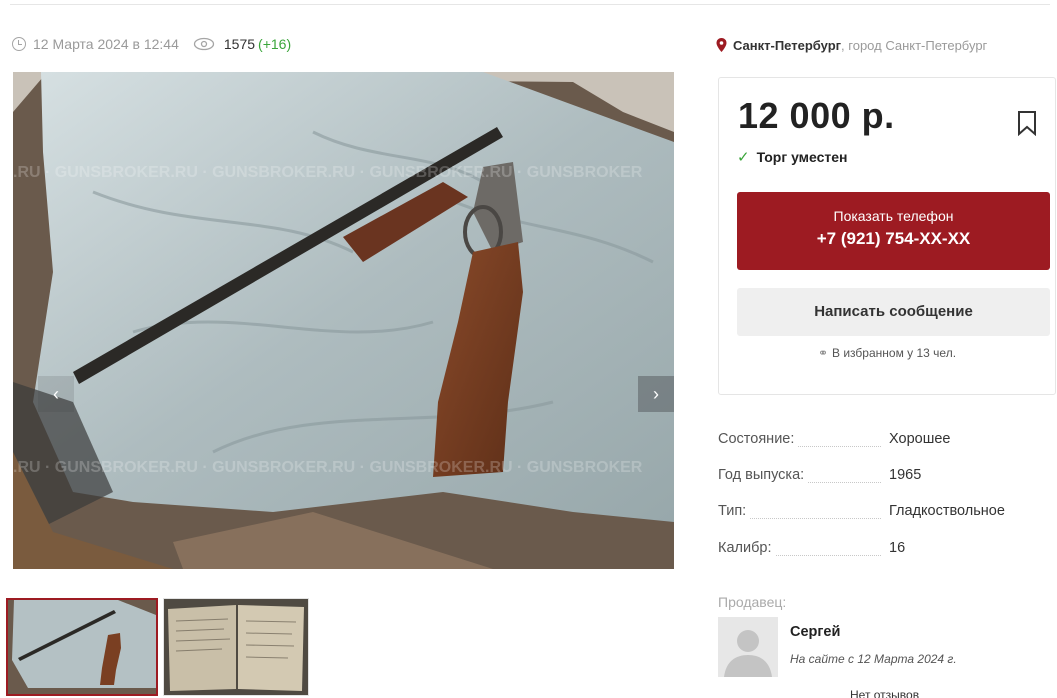 This screenshot has height=698, width=1057. Describe the element at coordinates (873, 659) in the screenshot. I see `seller-member-since: На сайте с 12 Марта 2024 г.` at that location.